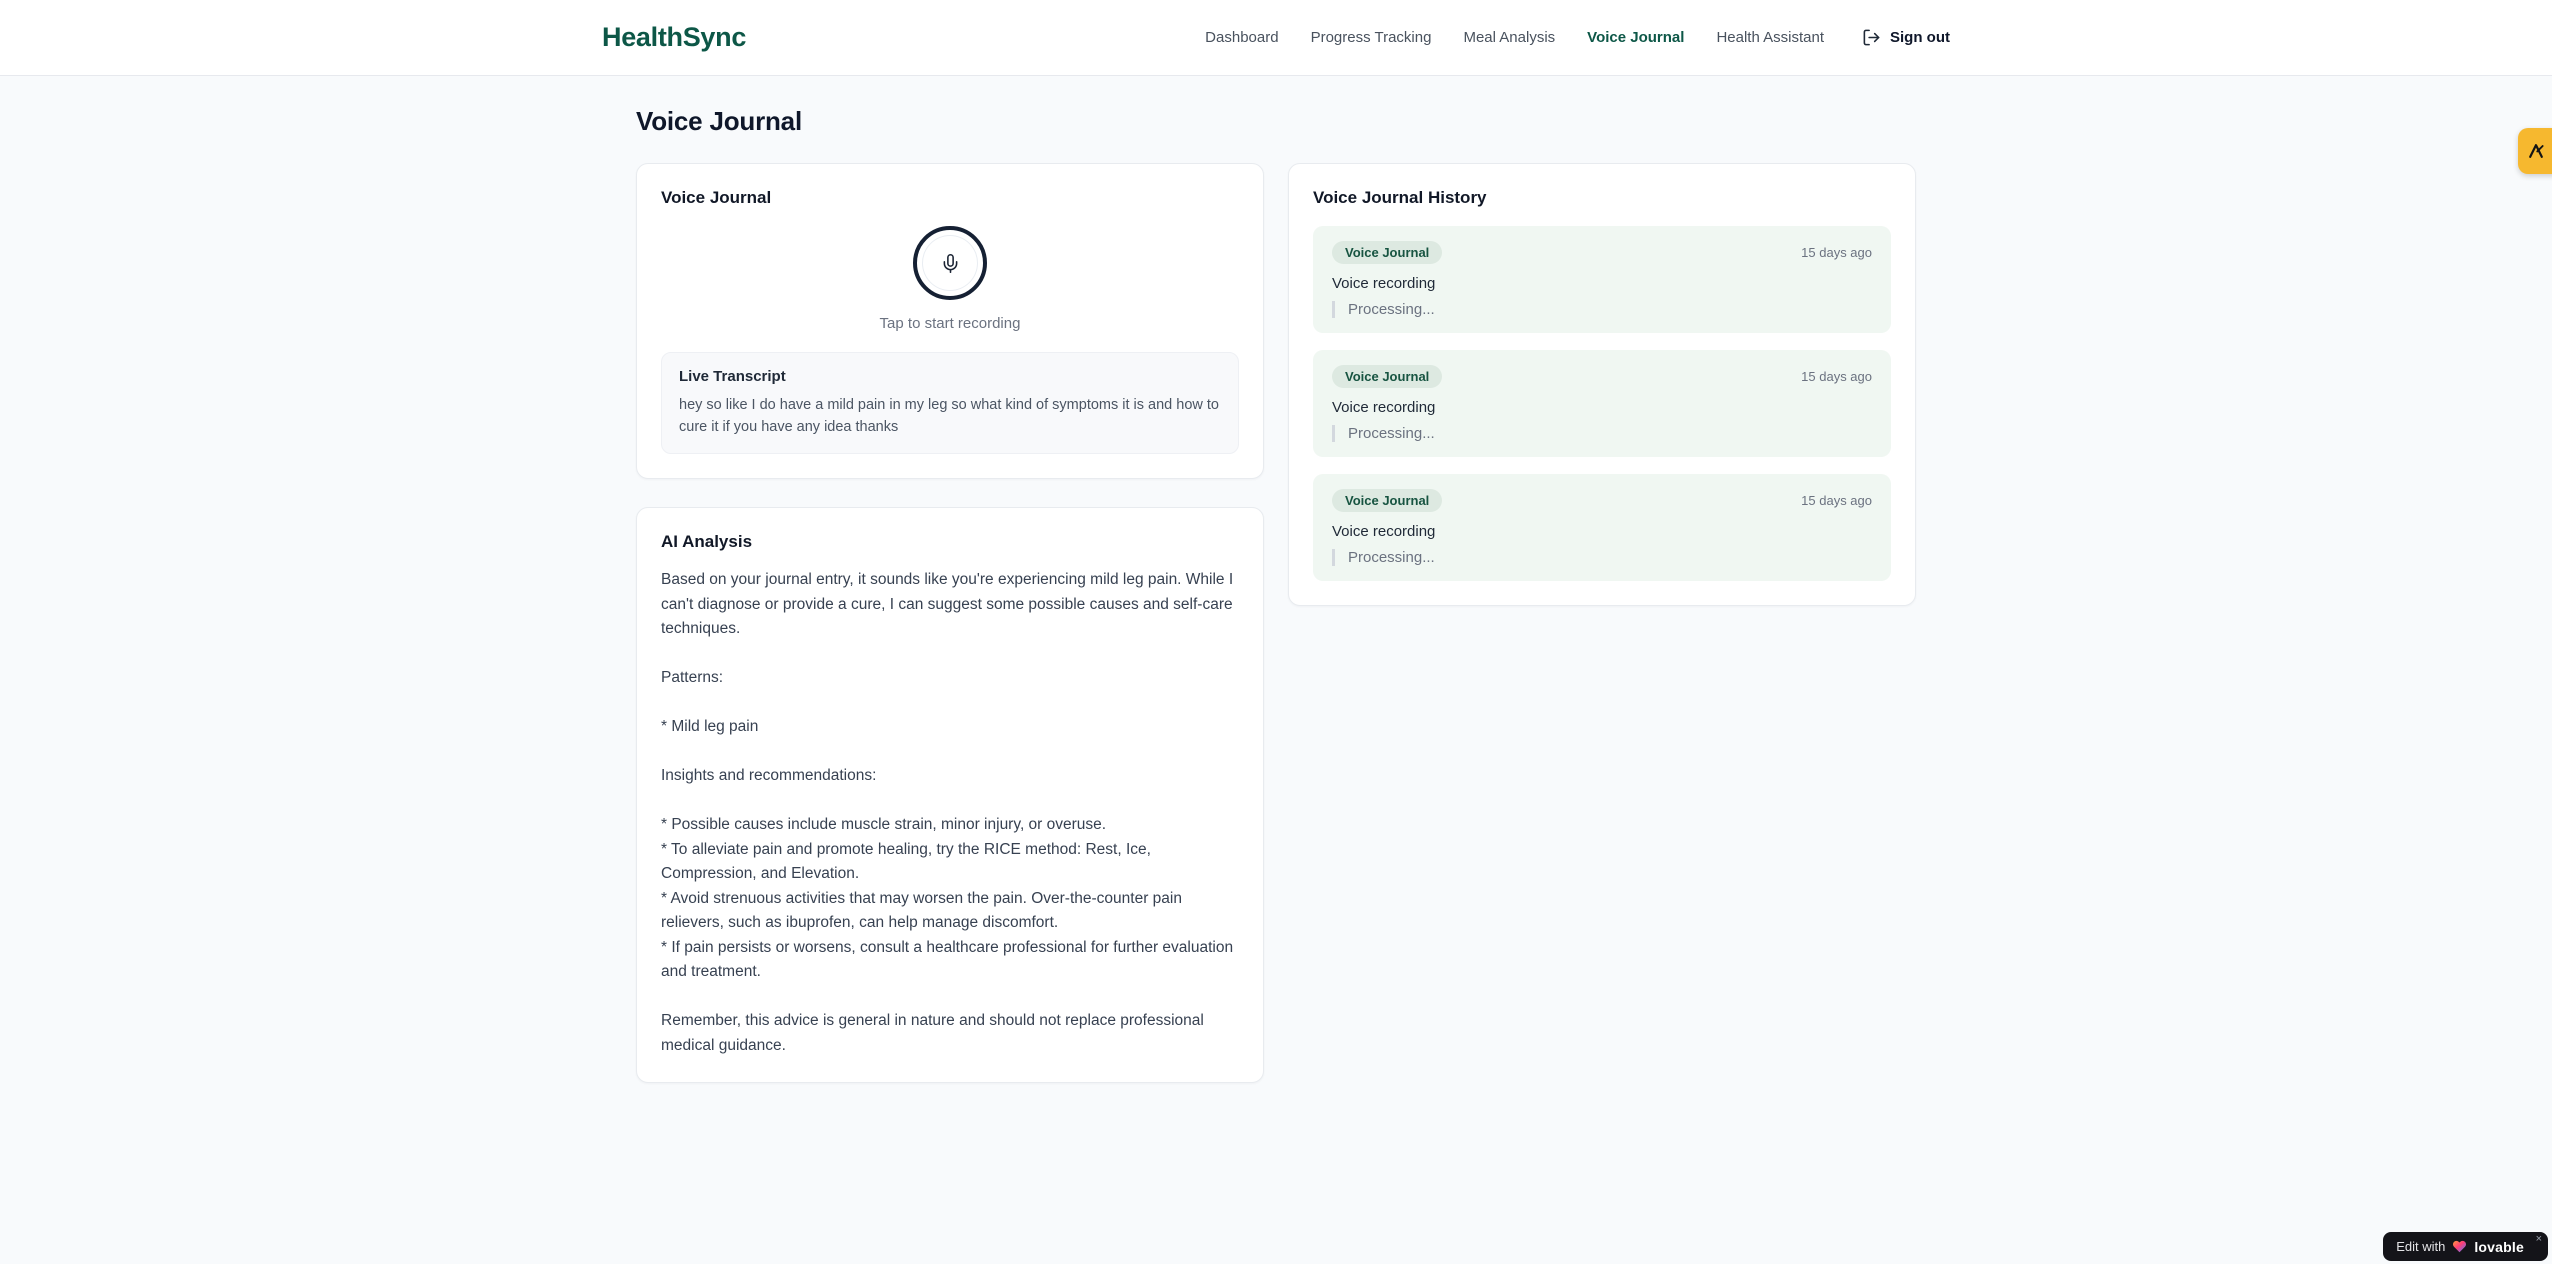  I want to click on edit-with-label: Edit with, so click(2421, 1246).